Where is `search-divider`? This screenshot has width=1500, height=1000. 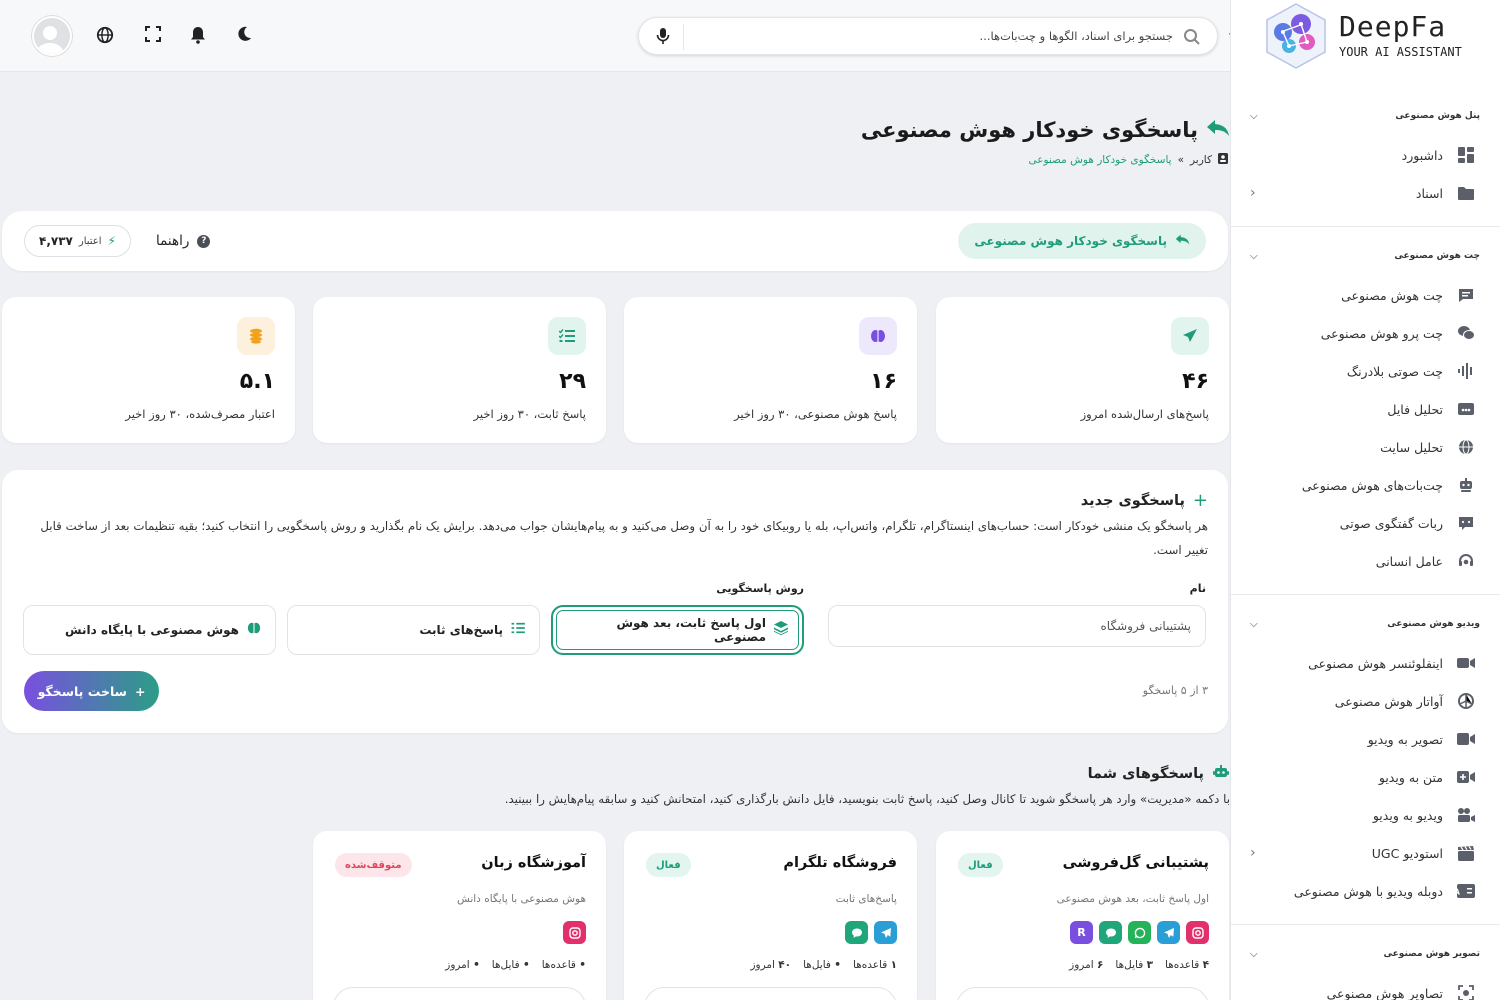
search-divider is located at coordinates (683, 37).